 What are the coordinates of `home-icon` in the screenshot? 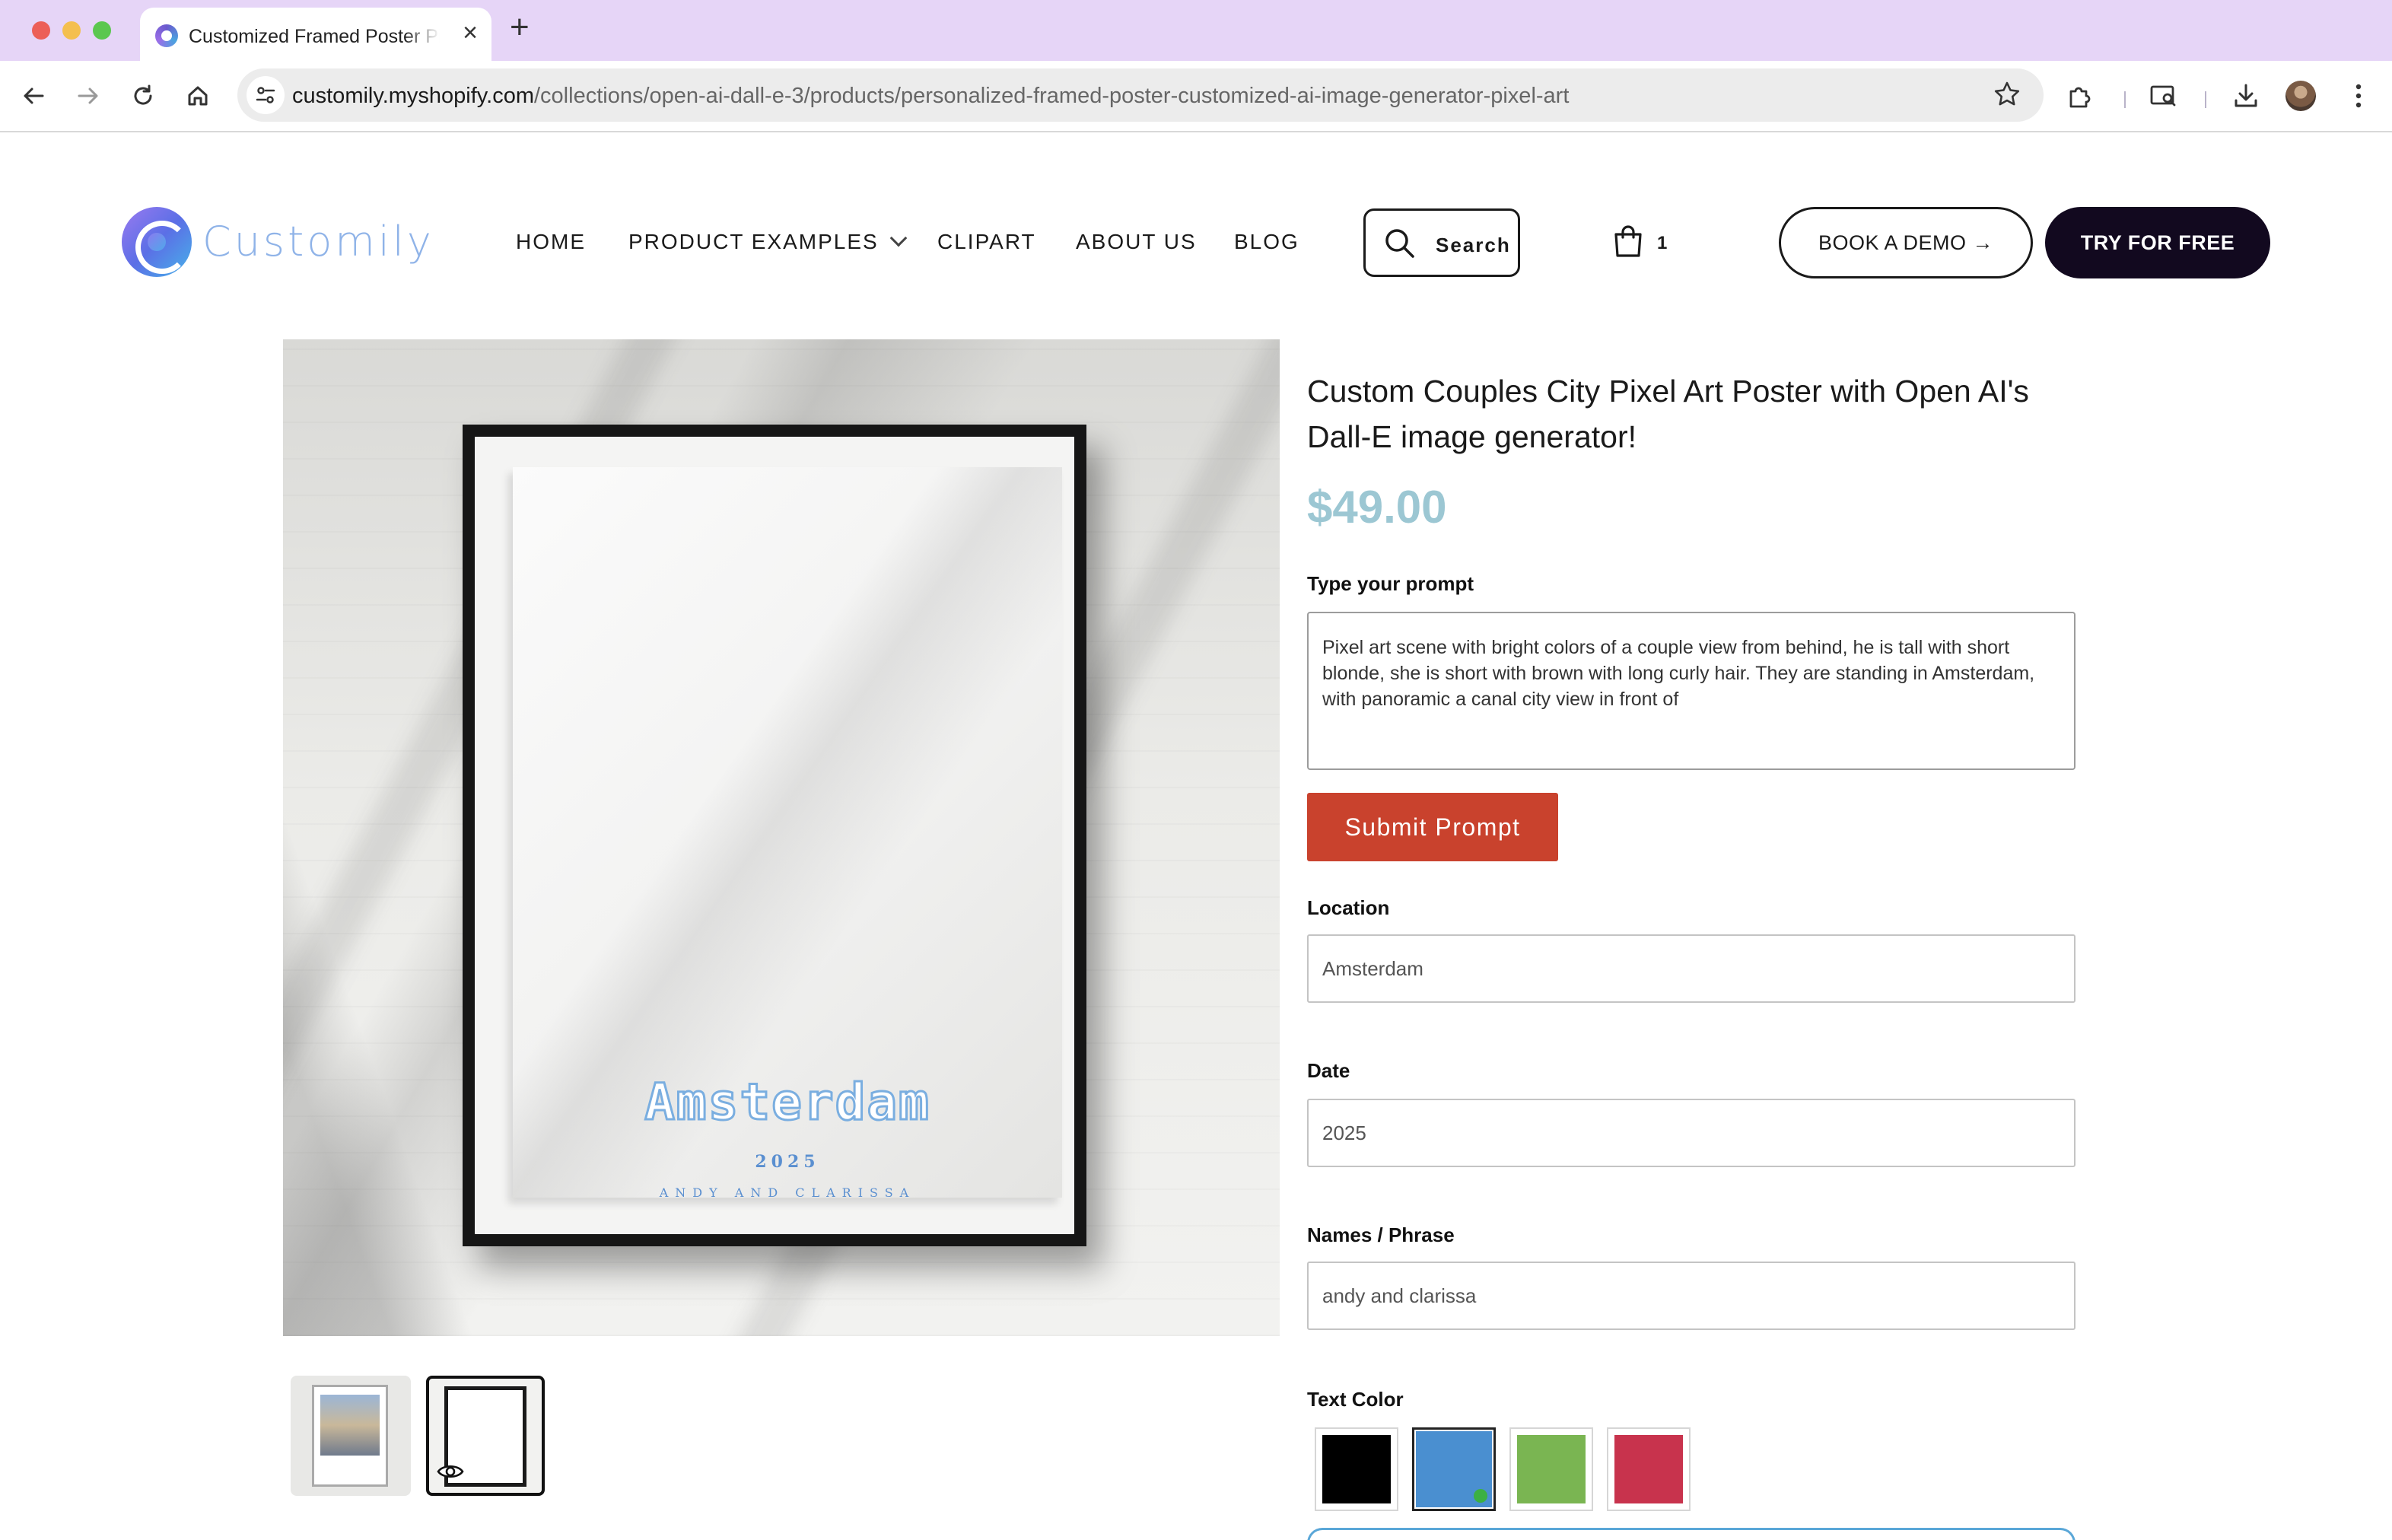 It's located at (198, 96).